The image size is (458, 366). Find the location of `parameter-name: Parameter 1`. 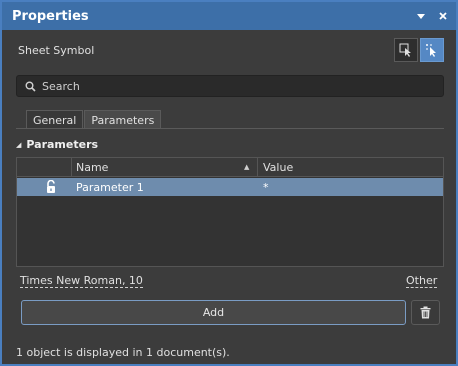

parameter-name: Parameter 1 is located at coordinates (110, 187).